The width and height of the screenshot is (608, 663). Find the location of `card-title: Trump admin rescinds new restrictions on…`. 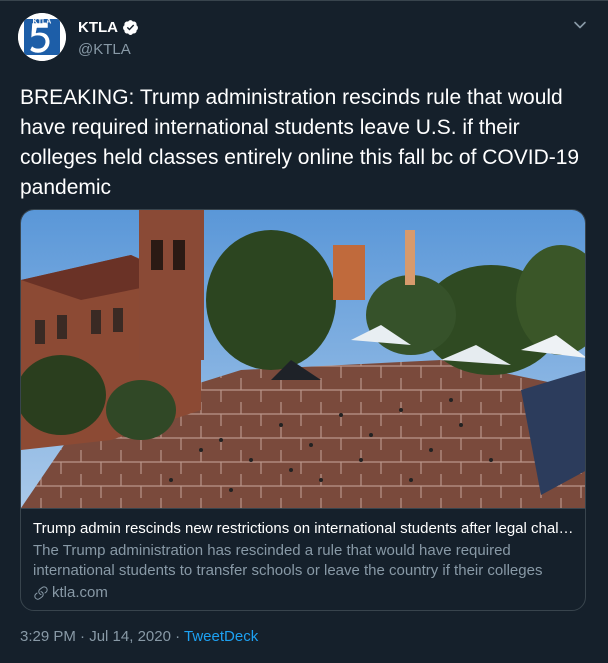

card-title: Trump admin rescinds new restrictions on… is located at coordinates (304, 528).